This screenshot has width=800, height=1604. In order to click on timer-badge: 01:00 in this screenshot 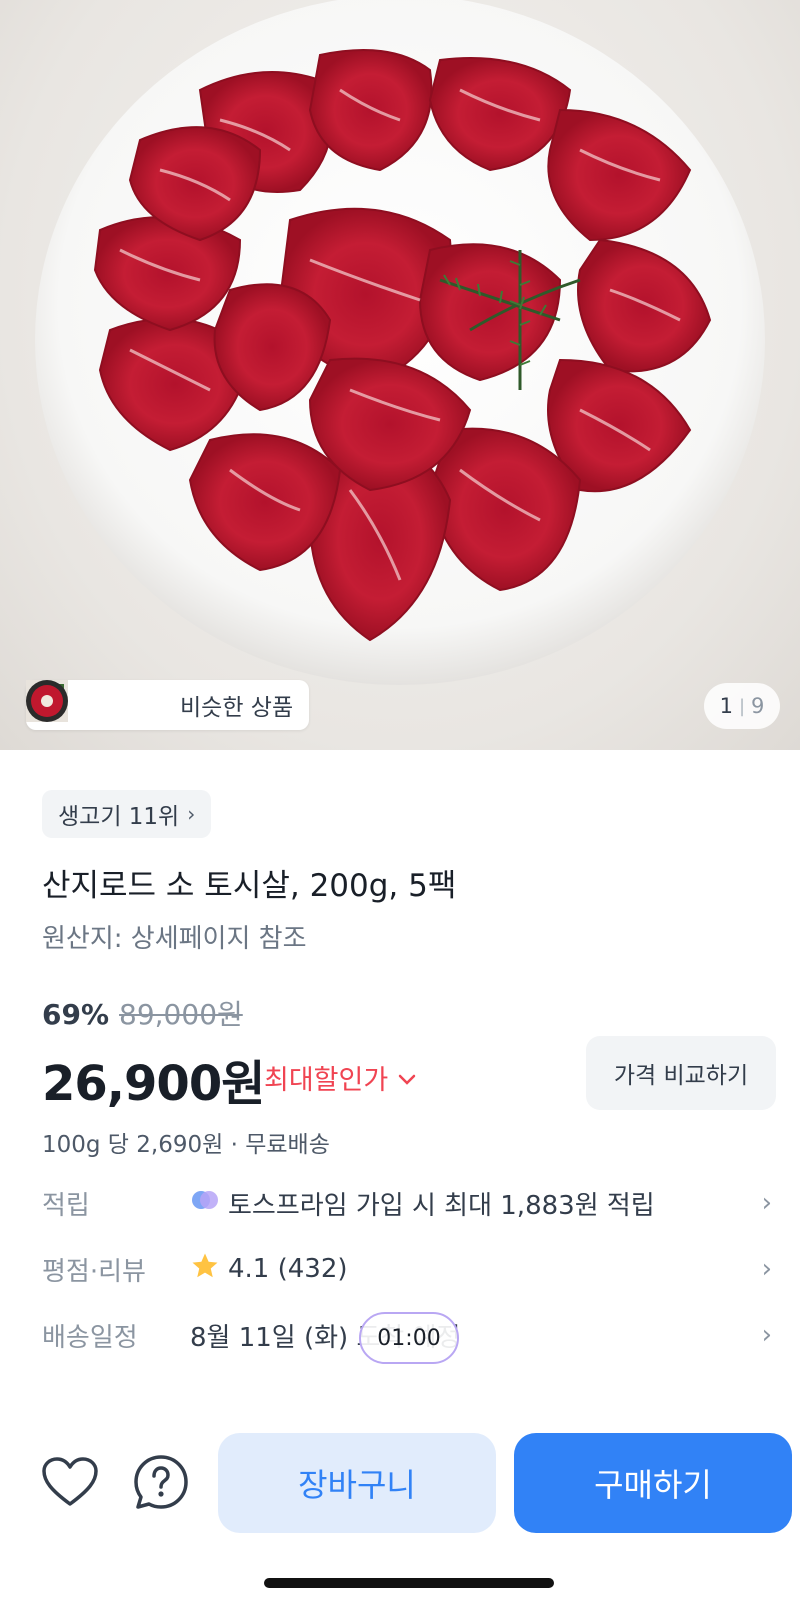, I will do `click(409, 1338)`.